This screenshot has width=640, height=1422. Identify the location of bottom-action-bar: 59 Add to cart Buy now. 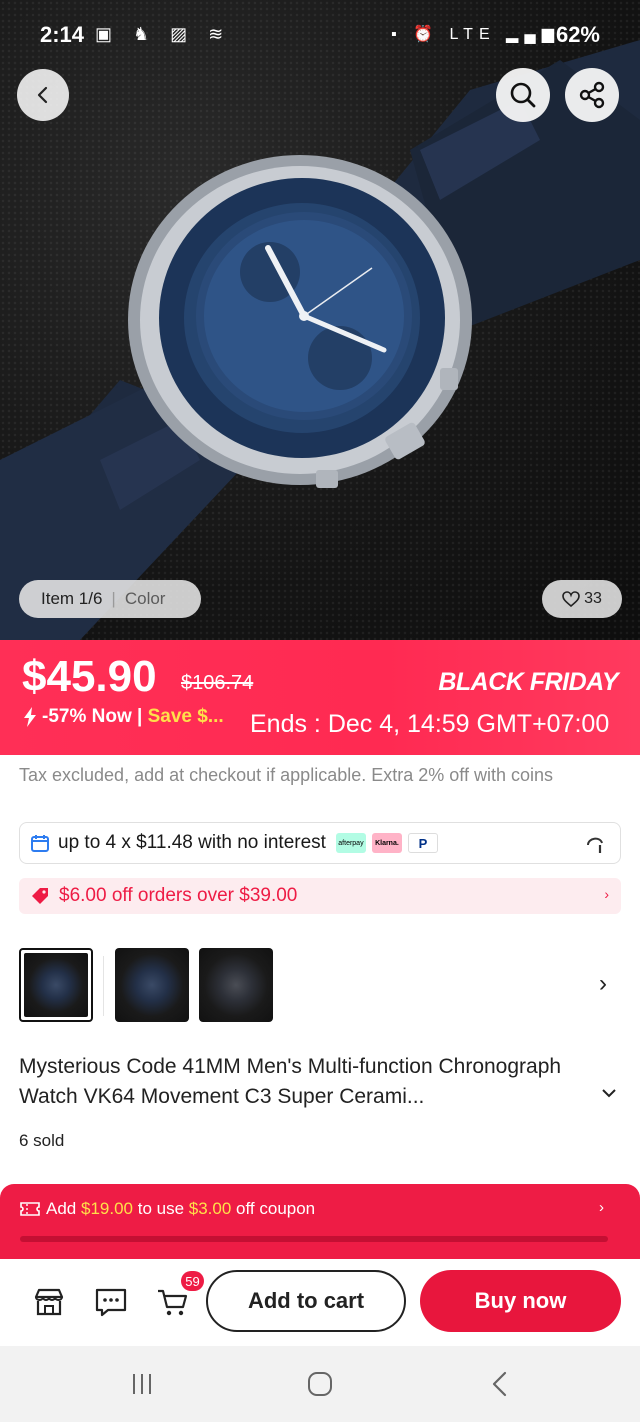
(320, 1302).